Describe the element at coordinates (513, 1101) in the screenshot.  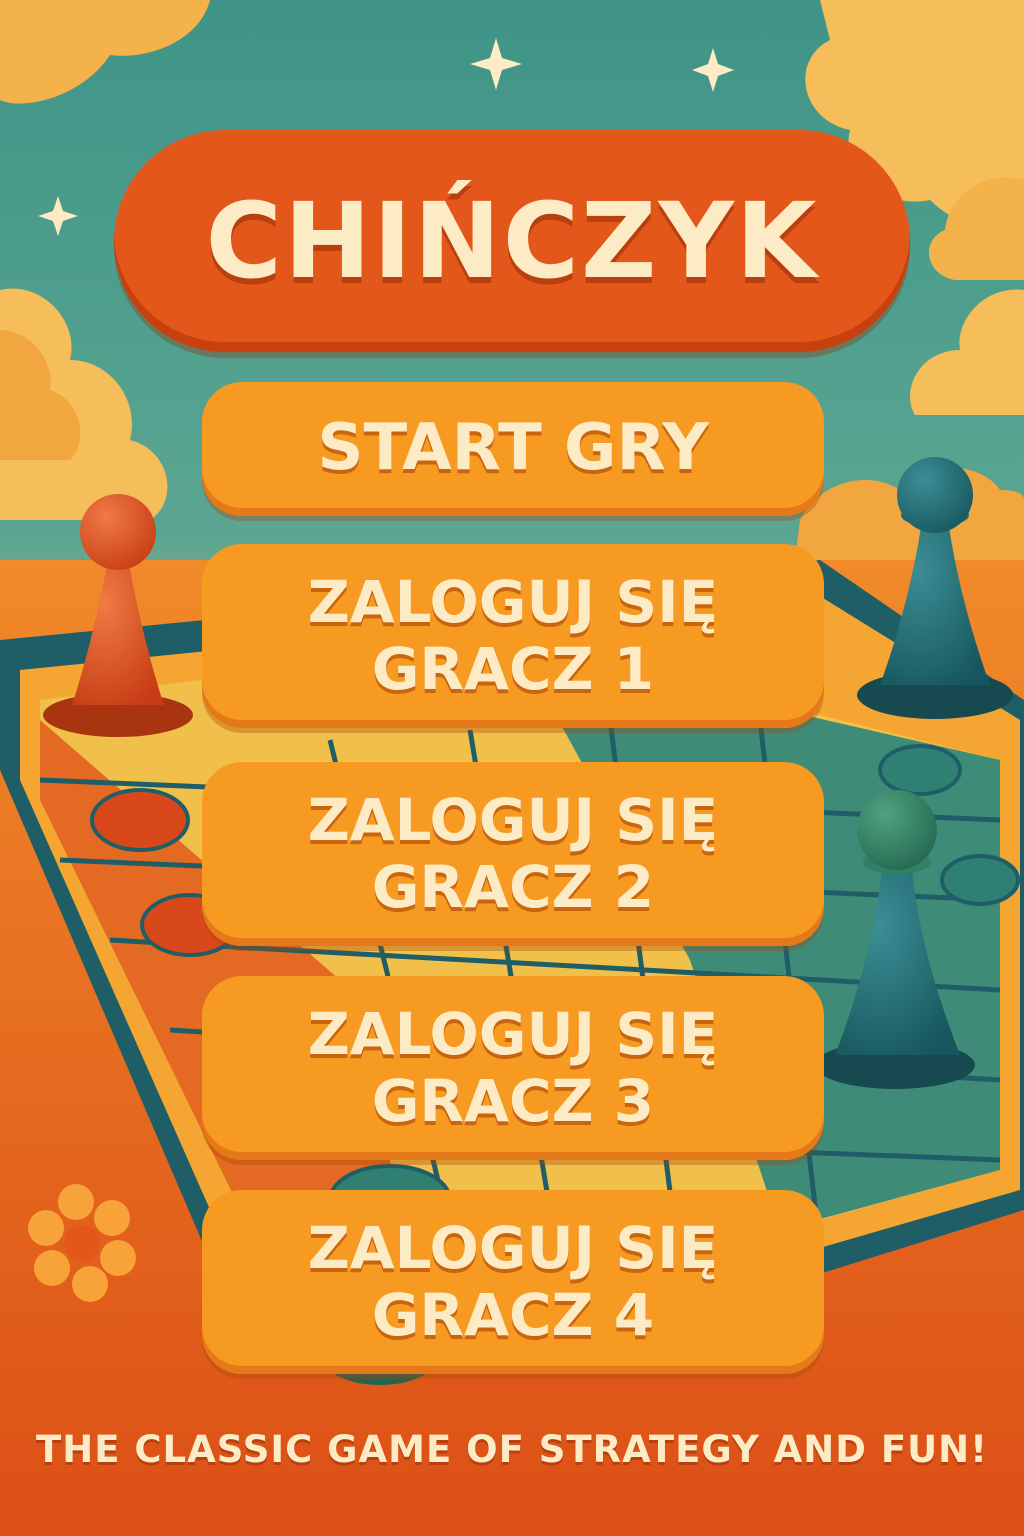
I see `player-label: GRACZ 3` at that location.